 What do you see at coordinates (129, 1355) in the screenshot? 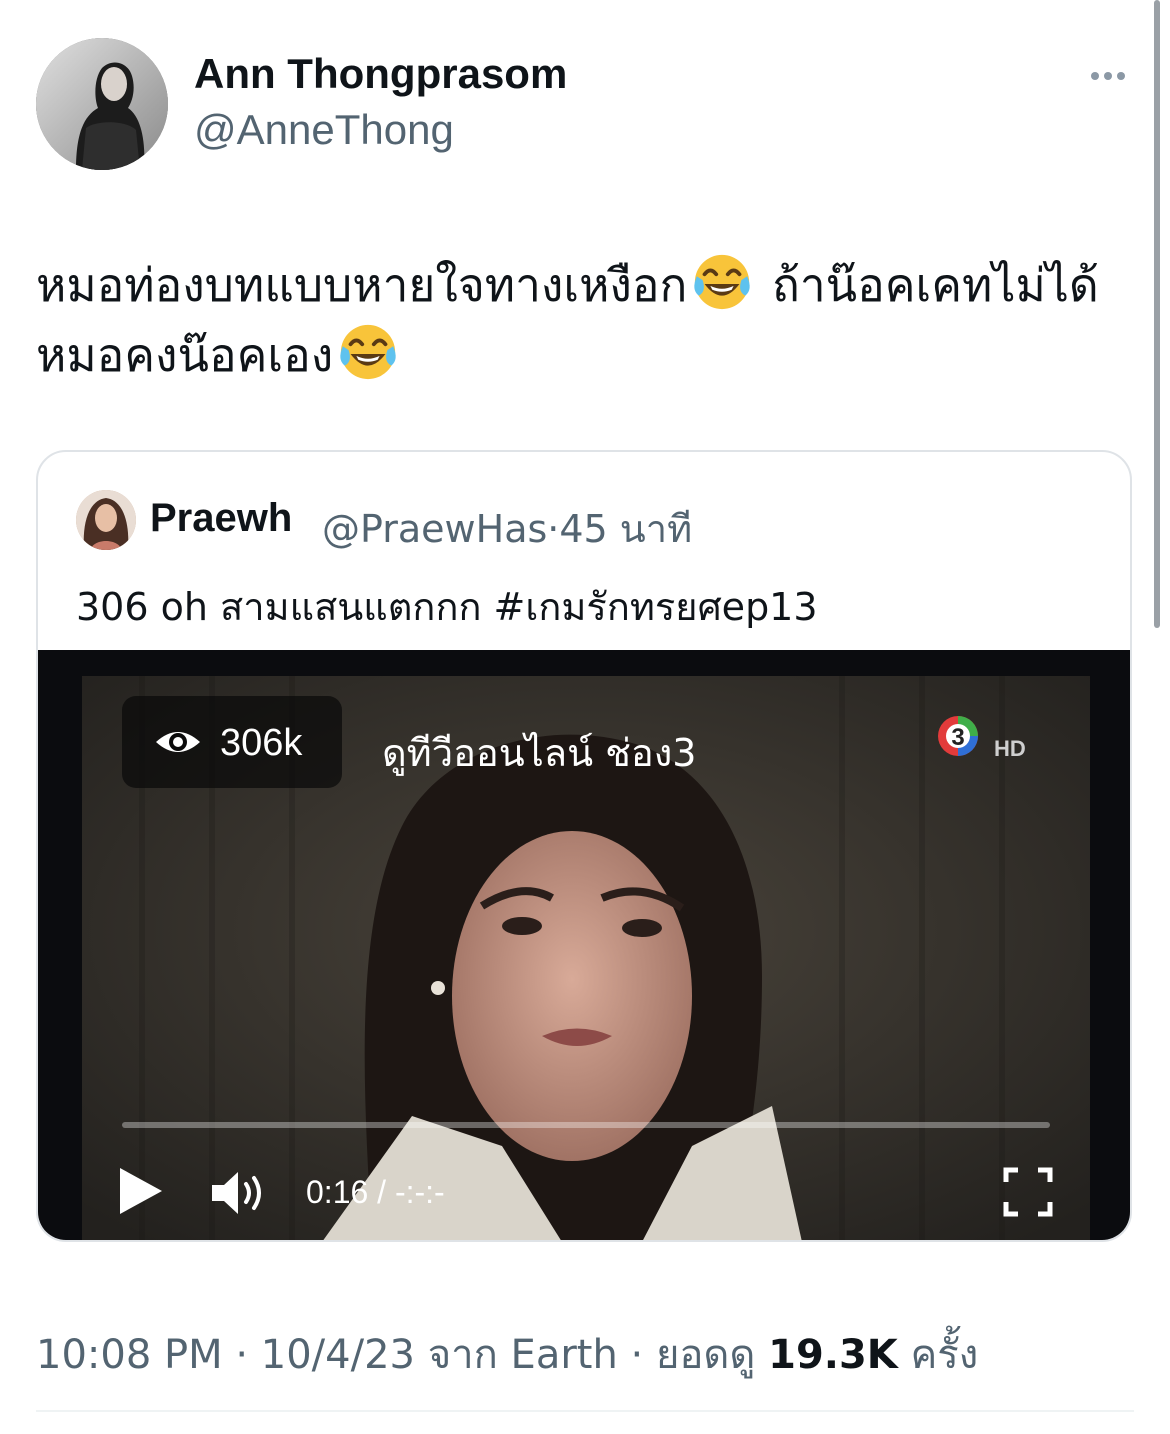
I see `tweet-time: 10:08 PM` at bounding box center [129, 1355].